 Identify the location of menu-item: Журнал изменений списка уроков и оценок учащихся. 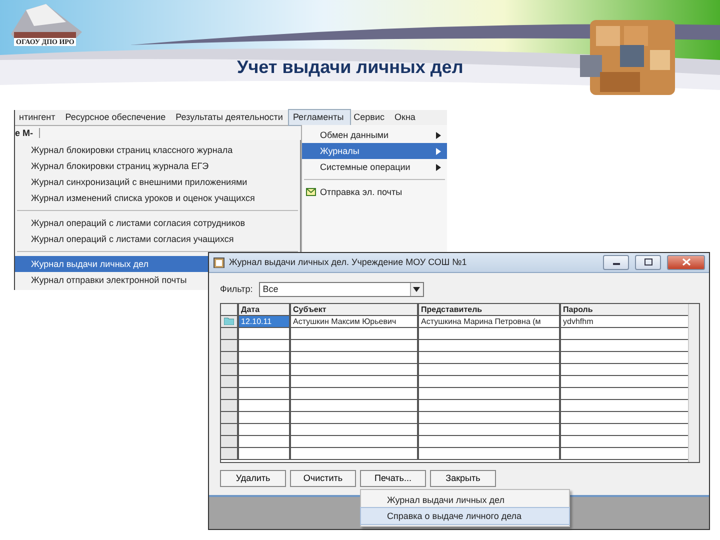
(157, 198).